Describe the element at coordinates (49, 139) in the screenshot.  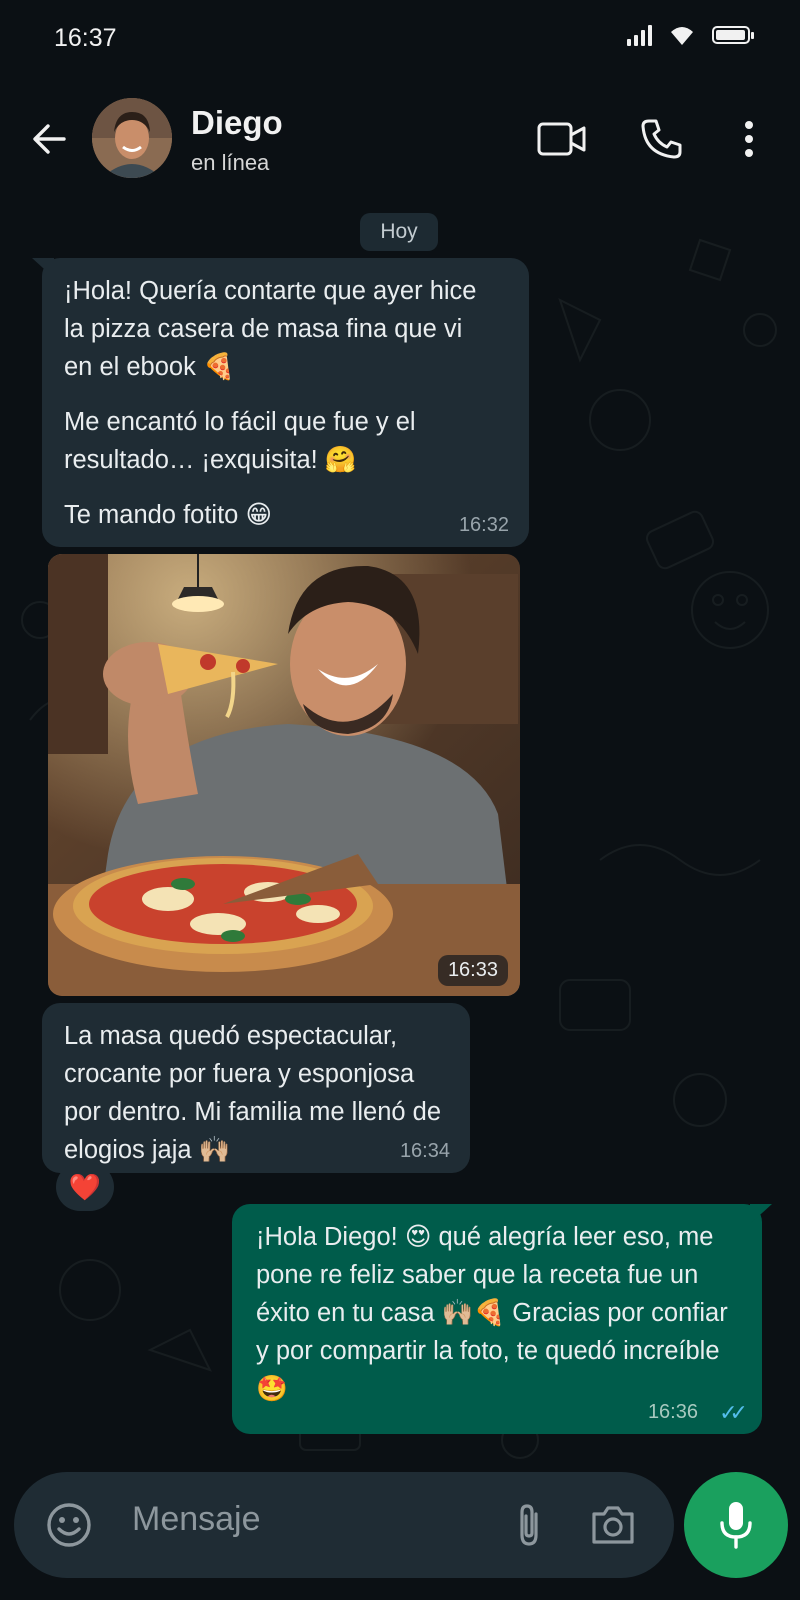
I see `back-arrow-icon` at that location.